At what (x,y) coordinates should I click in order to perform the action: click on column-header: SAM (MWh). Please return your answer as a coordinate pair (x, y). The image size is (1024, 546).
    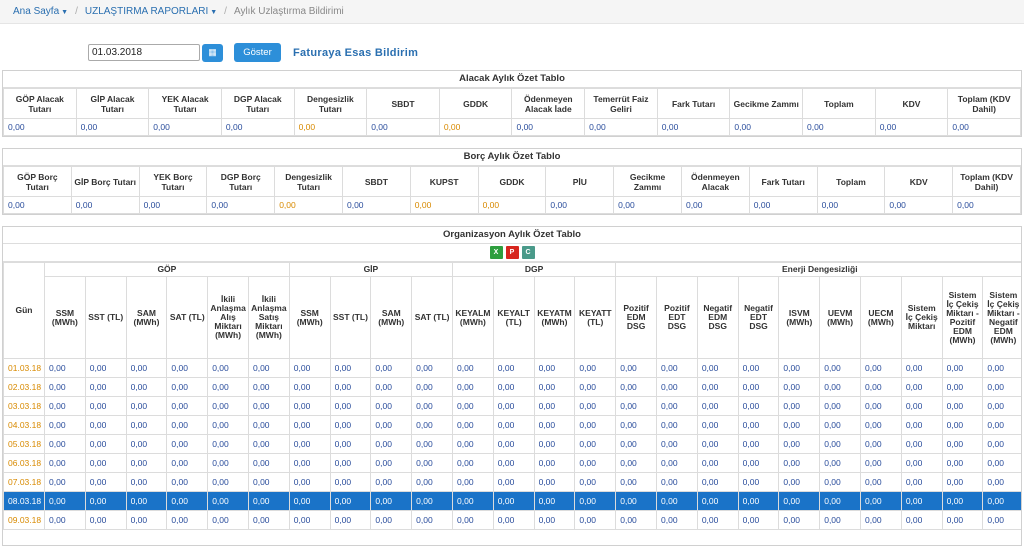
    Looking at the image, I should click on (391, 317).